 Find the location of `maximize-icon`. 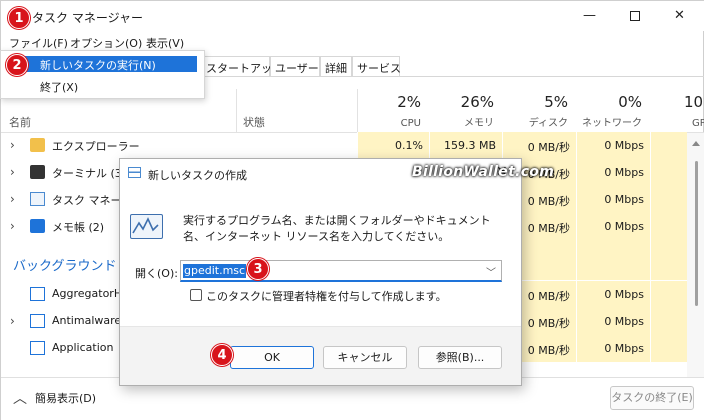

maximize-icon is located at coordinates (634, 15).